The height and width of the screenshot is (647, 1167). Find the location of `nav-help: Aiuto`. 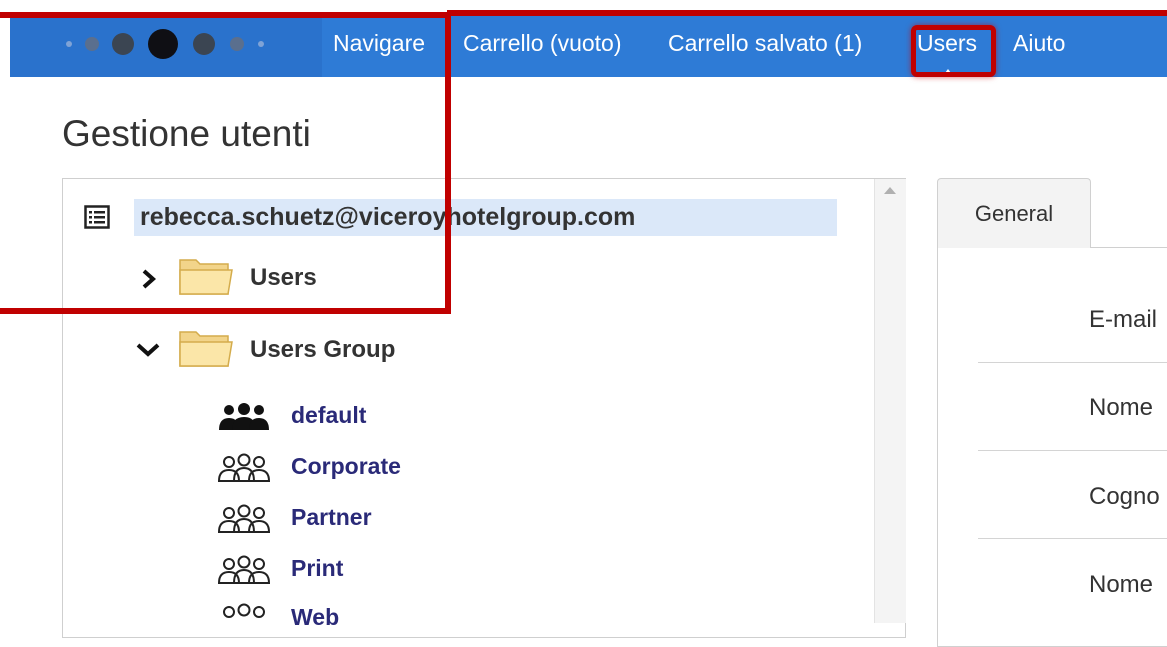

nav-help: Aiuto is located at coordinates (1039, 44).